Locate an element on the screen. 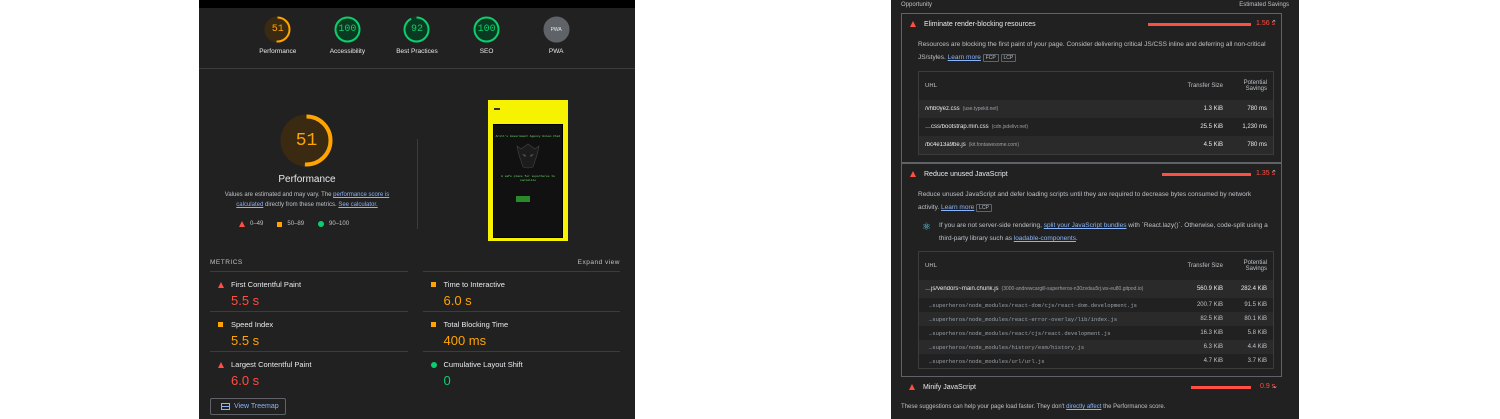  savings-cell: 1,230 ms is located at coordinates (1254, 127).